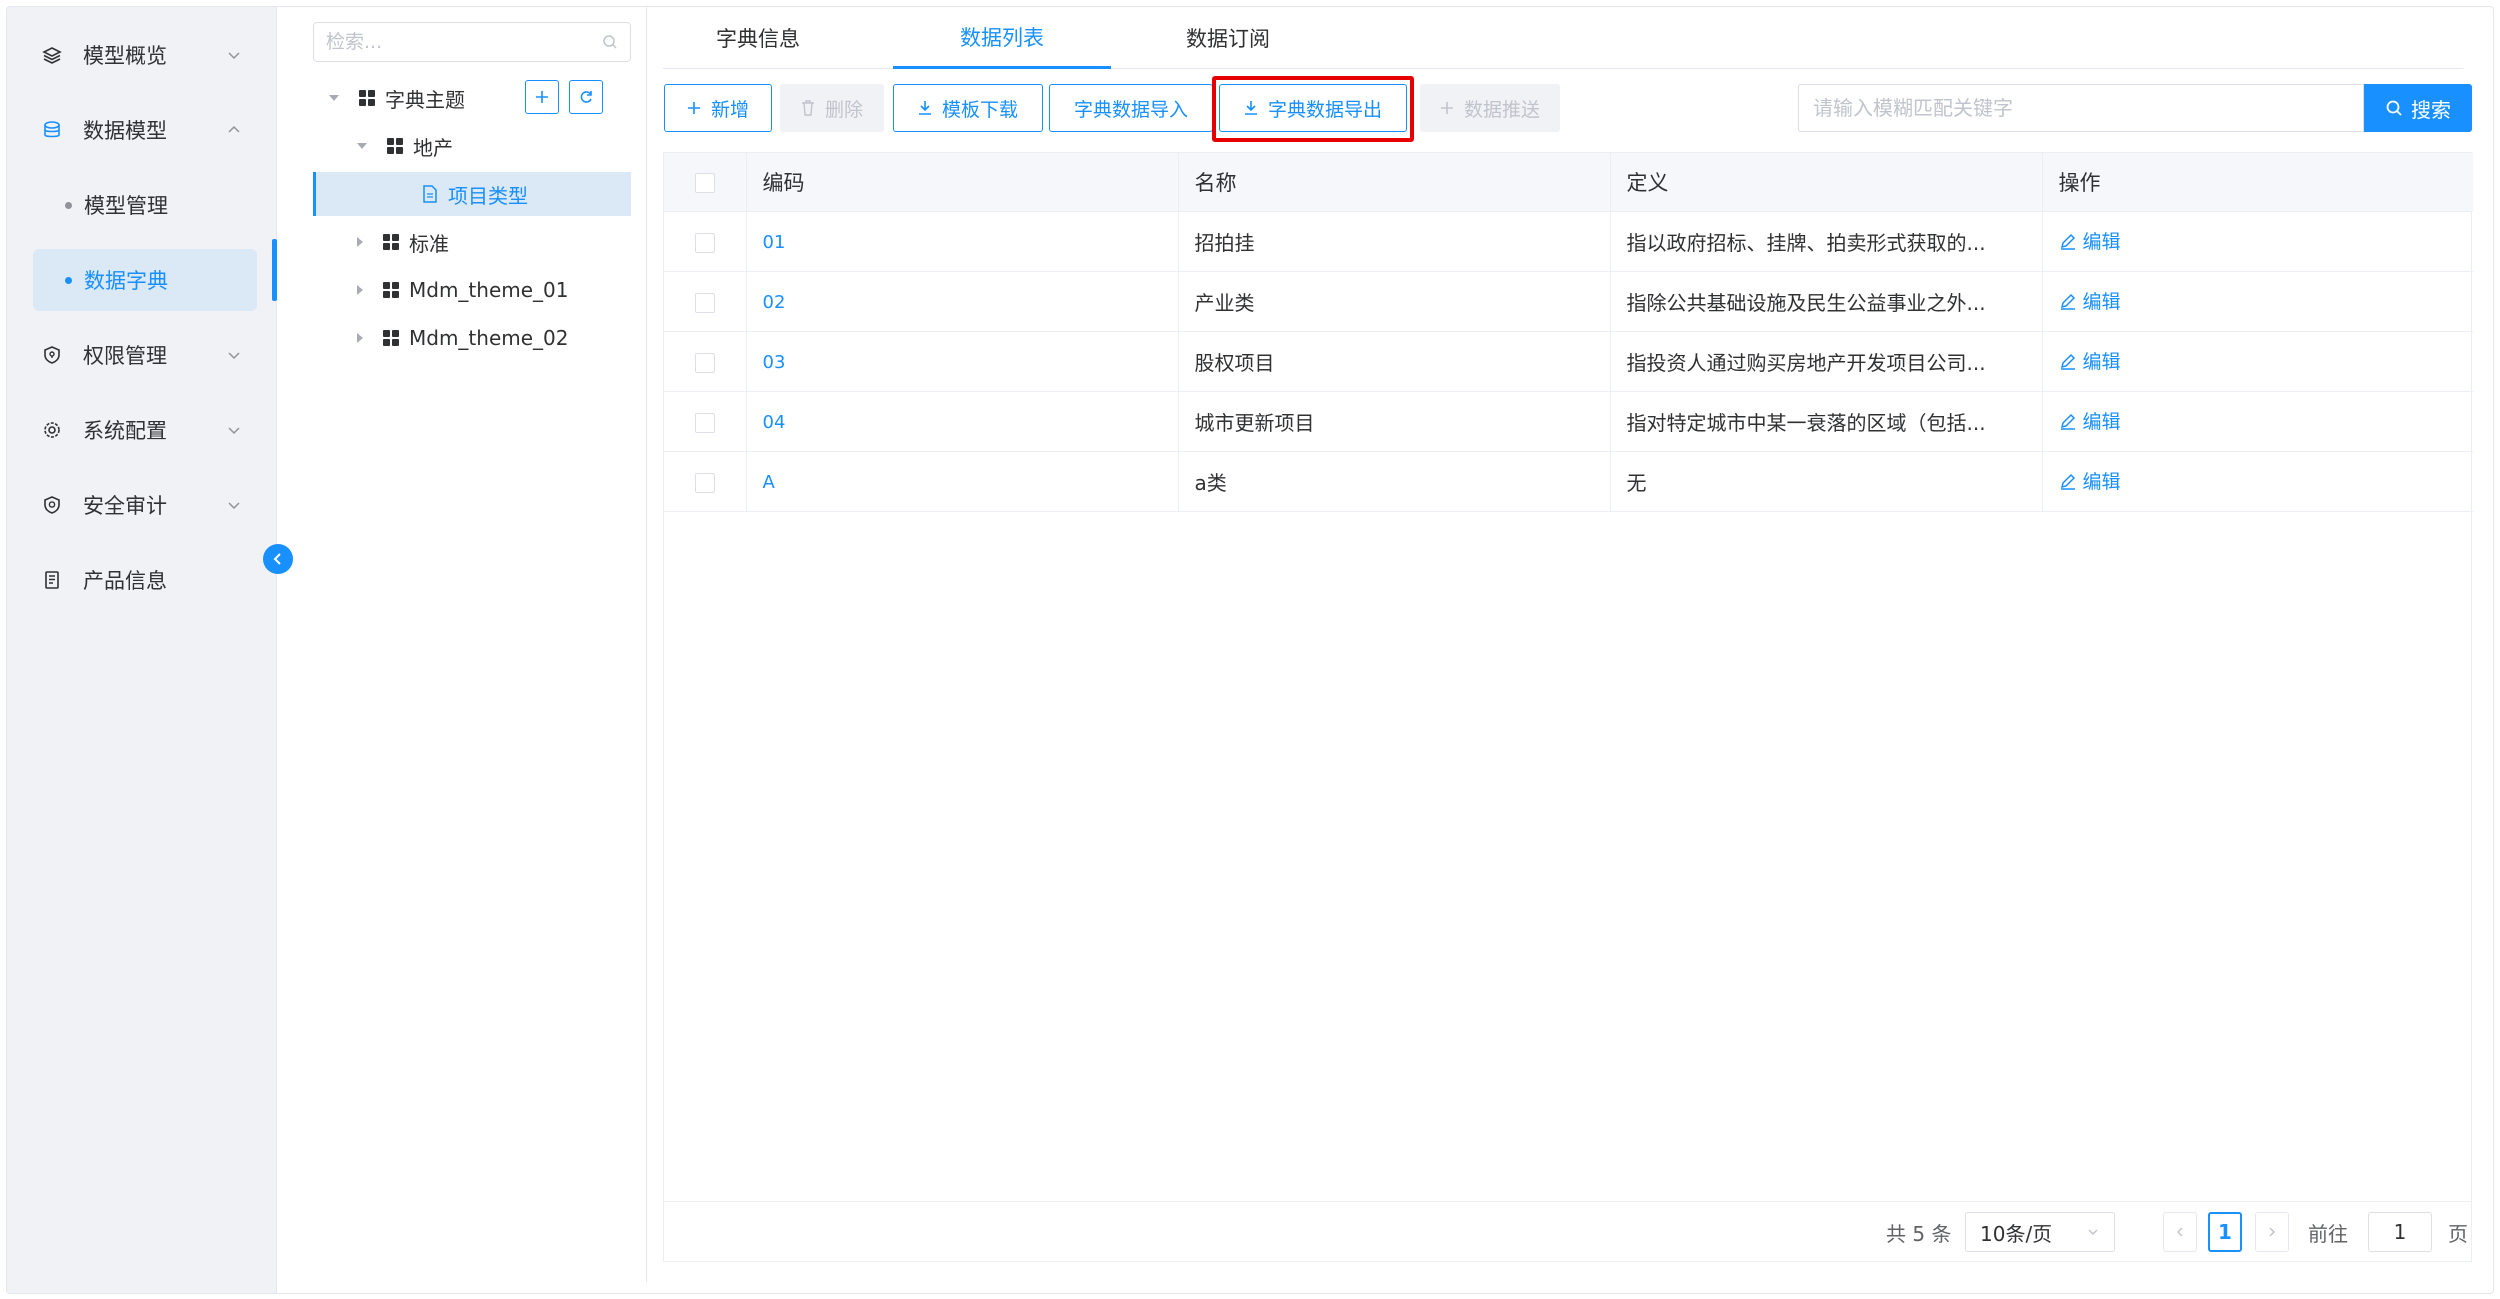 This screenshot has width=2500, height=1299. What do you see at coordinates (704, 182) in the screenshot?
I see `select-all-checkbox` at bounding box center [704, 182].